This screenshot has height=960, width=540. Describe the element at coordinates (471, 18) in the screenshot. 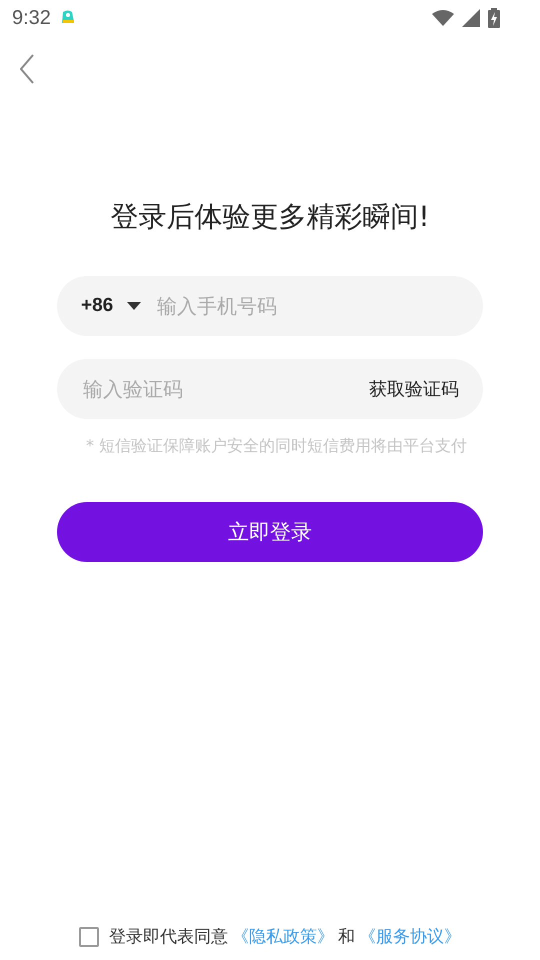

I see `signal-icon` at that location.